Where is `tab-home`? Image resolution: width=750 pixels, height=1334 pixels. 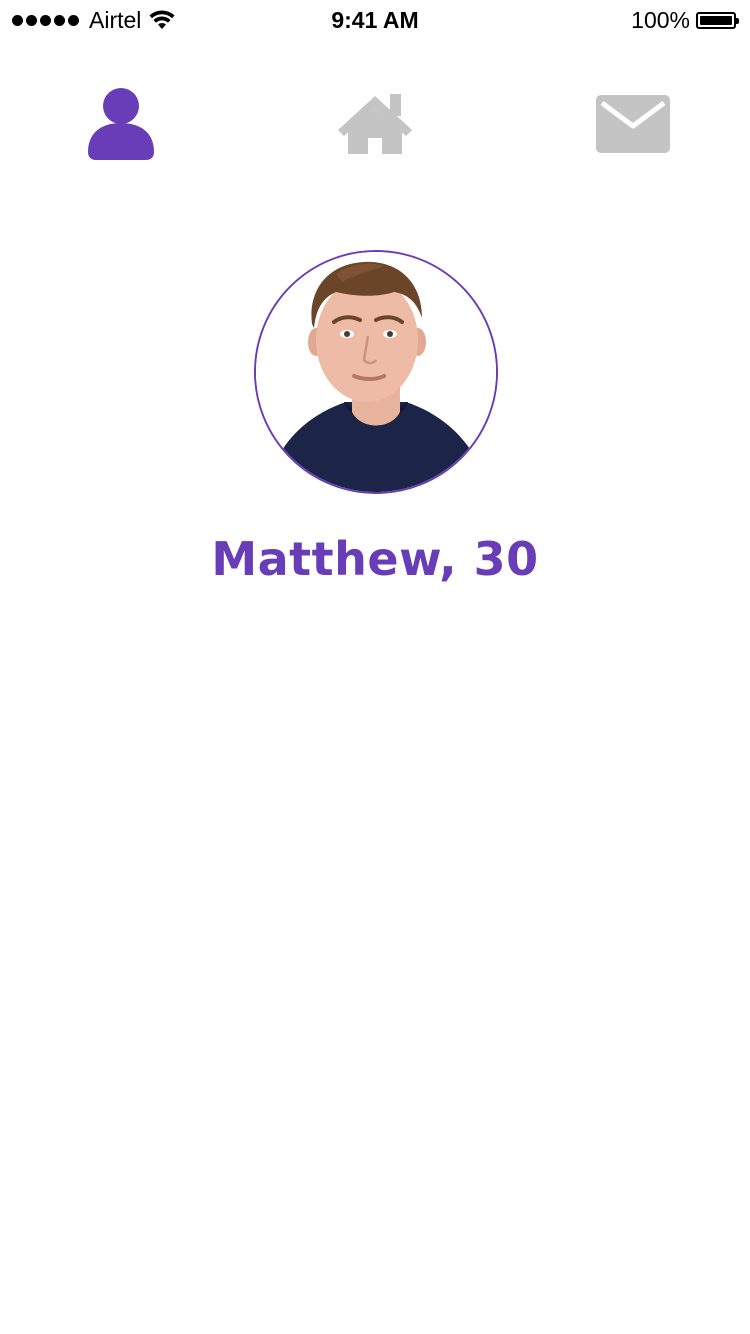 tab-home is located at coordinates (375, 125).